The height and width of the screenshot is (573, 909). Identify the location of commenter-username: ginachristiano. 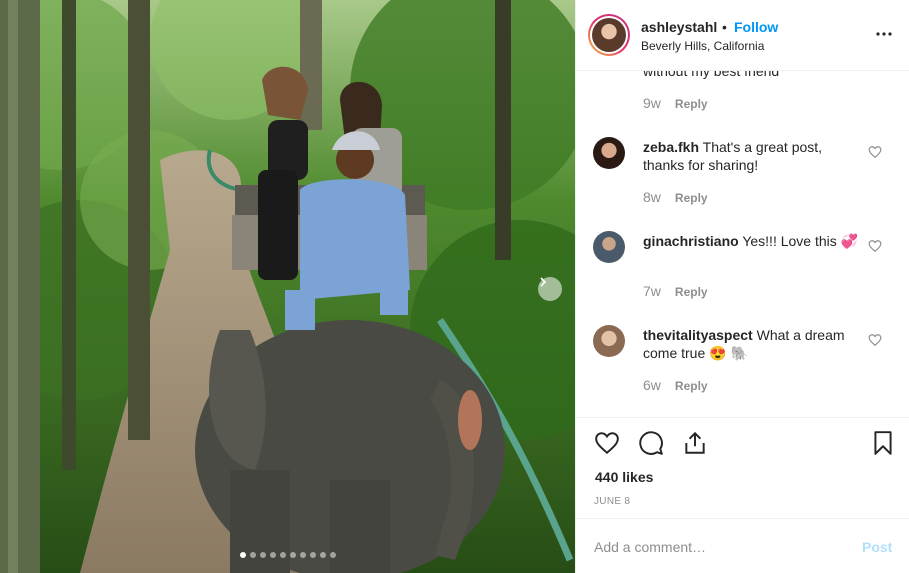
(691, 241).